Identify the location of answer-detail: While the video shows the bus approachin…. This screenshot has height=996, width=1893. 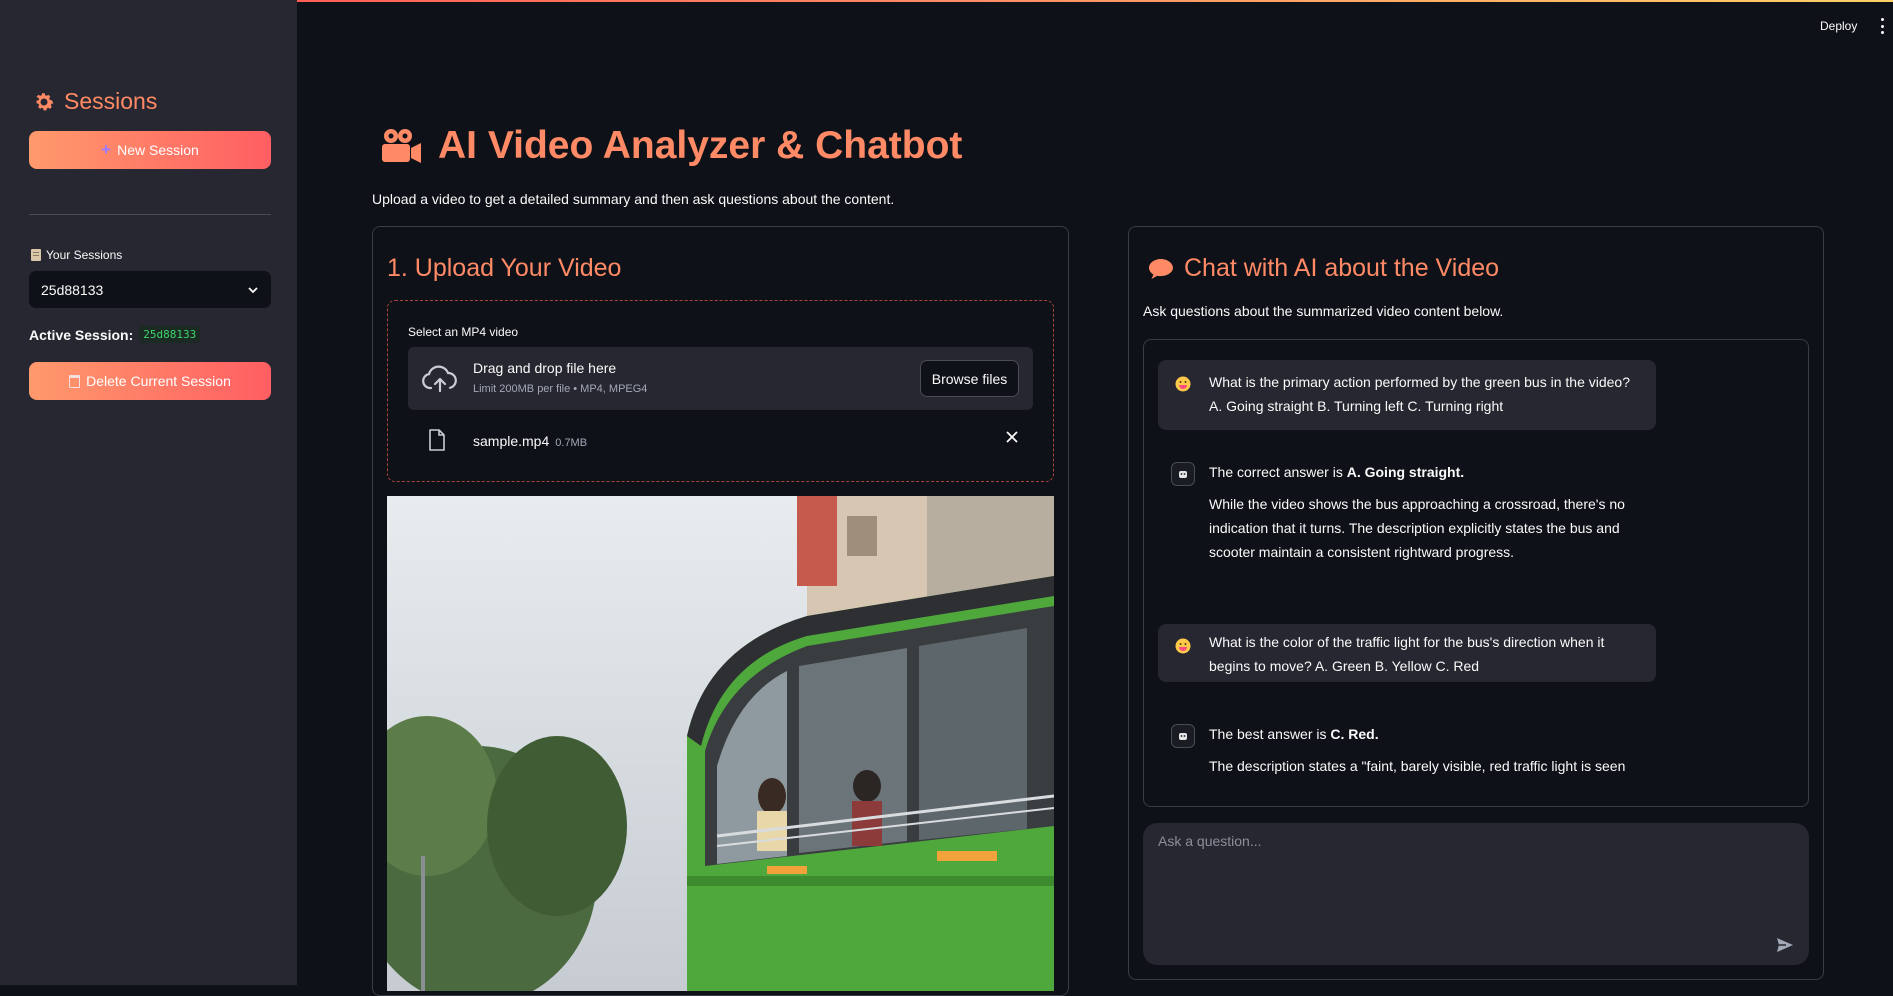
(1417, 528).